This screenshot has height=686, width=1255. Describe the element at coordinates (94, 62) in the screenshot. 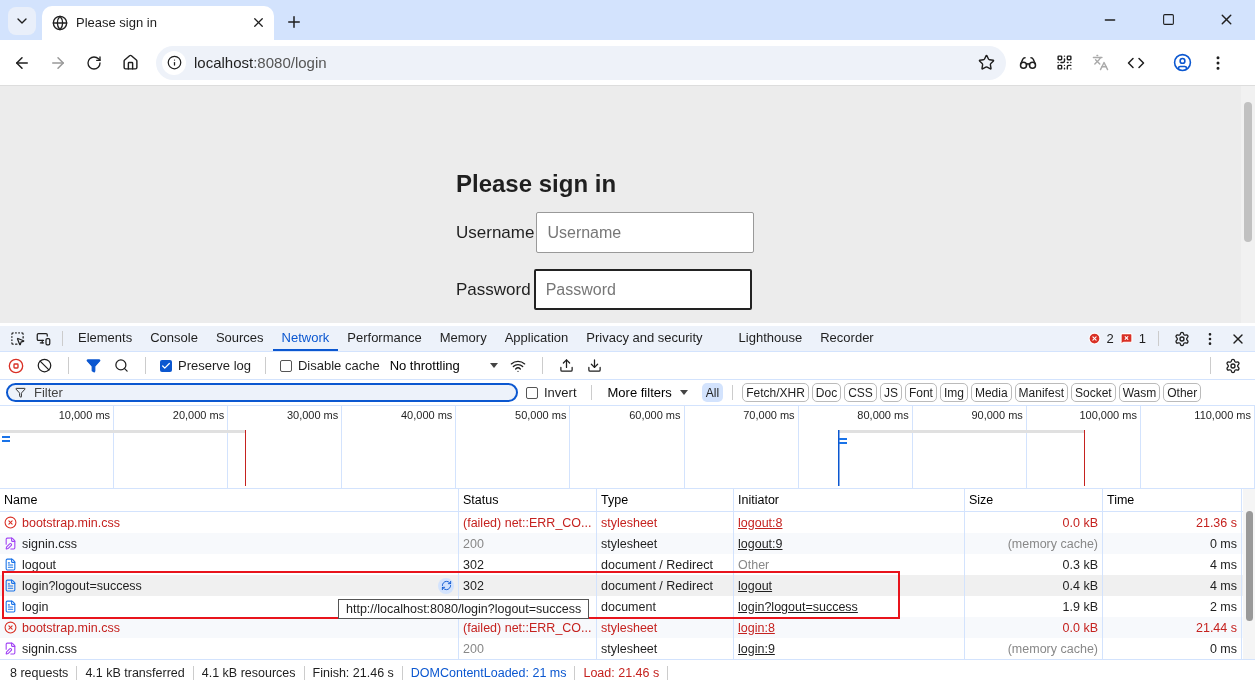

I see `reload-icon` at that location.